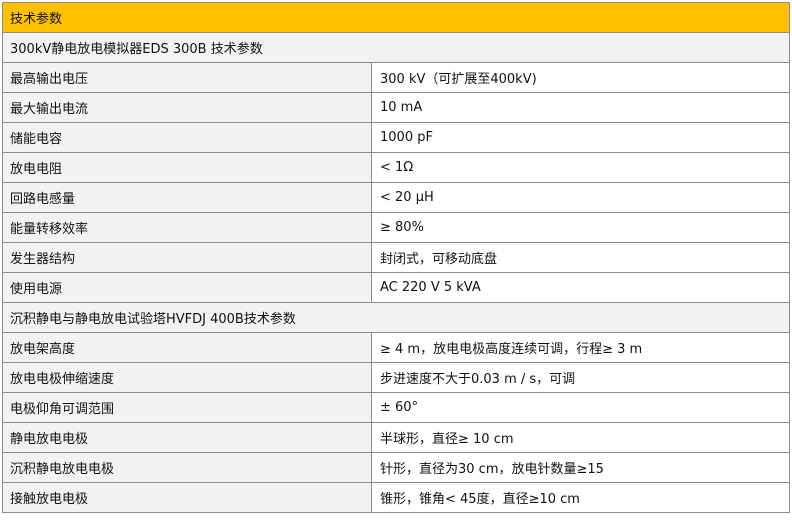  I want to click on section-header-row: 沉积静电与静电放电试验塔HVFDJ 400B技术参数, so click(396, 317).